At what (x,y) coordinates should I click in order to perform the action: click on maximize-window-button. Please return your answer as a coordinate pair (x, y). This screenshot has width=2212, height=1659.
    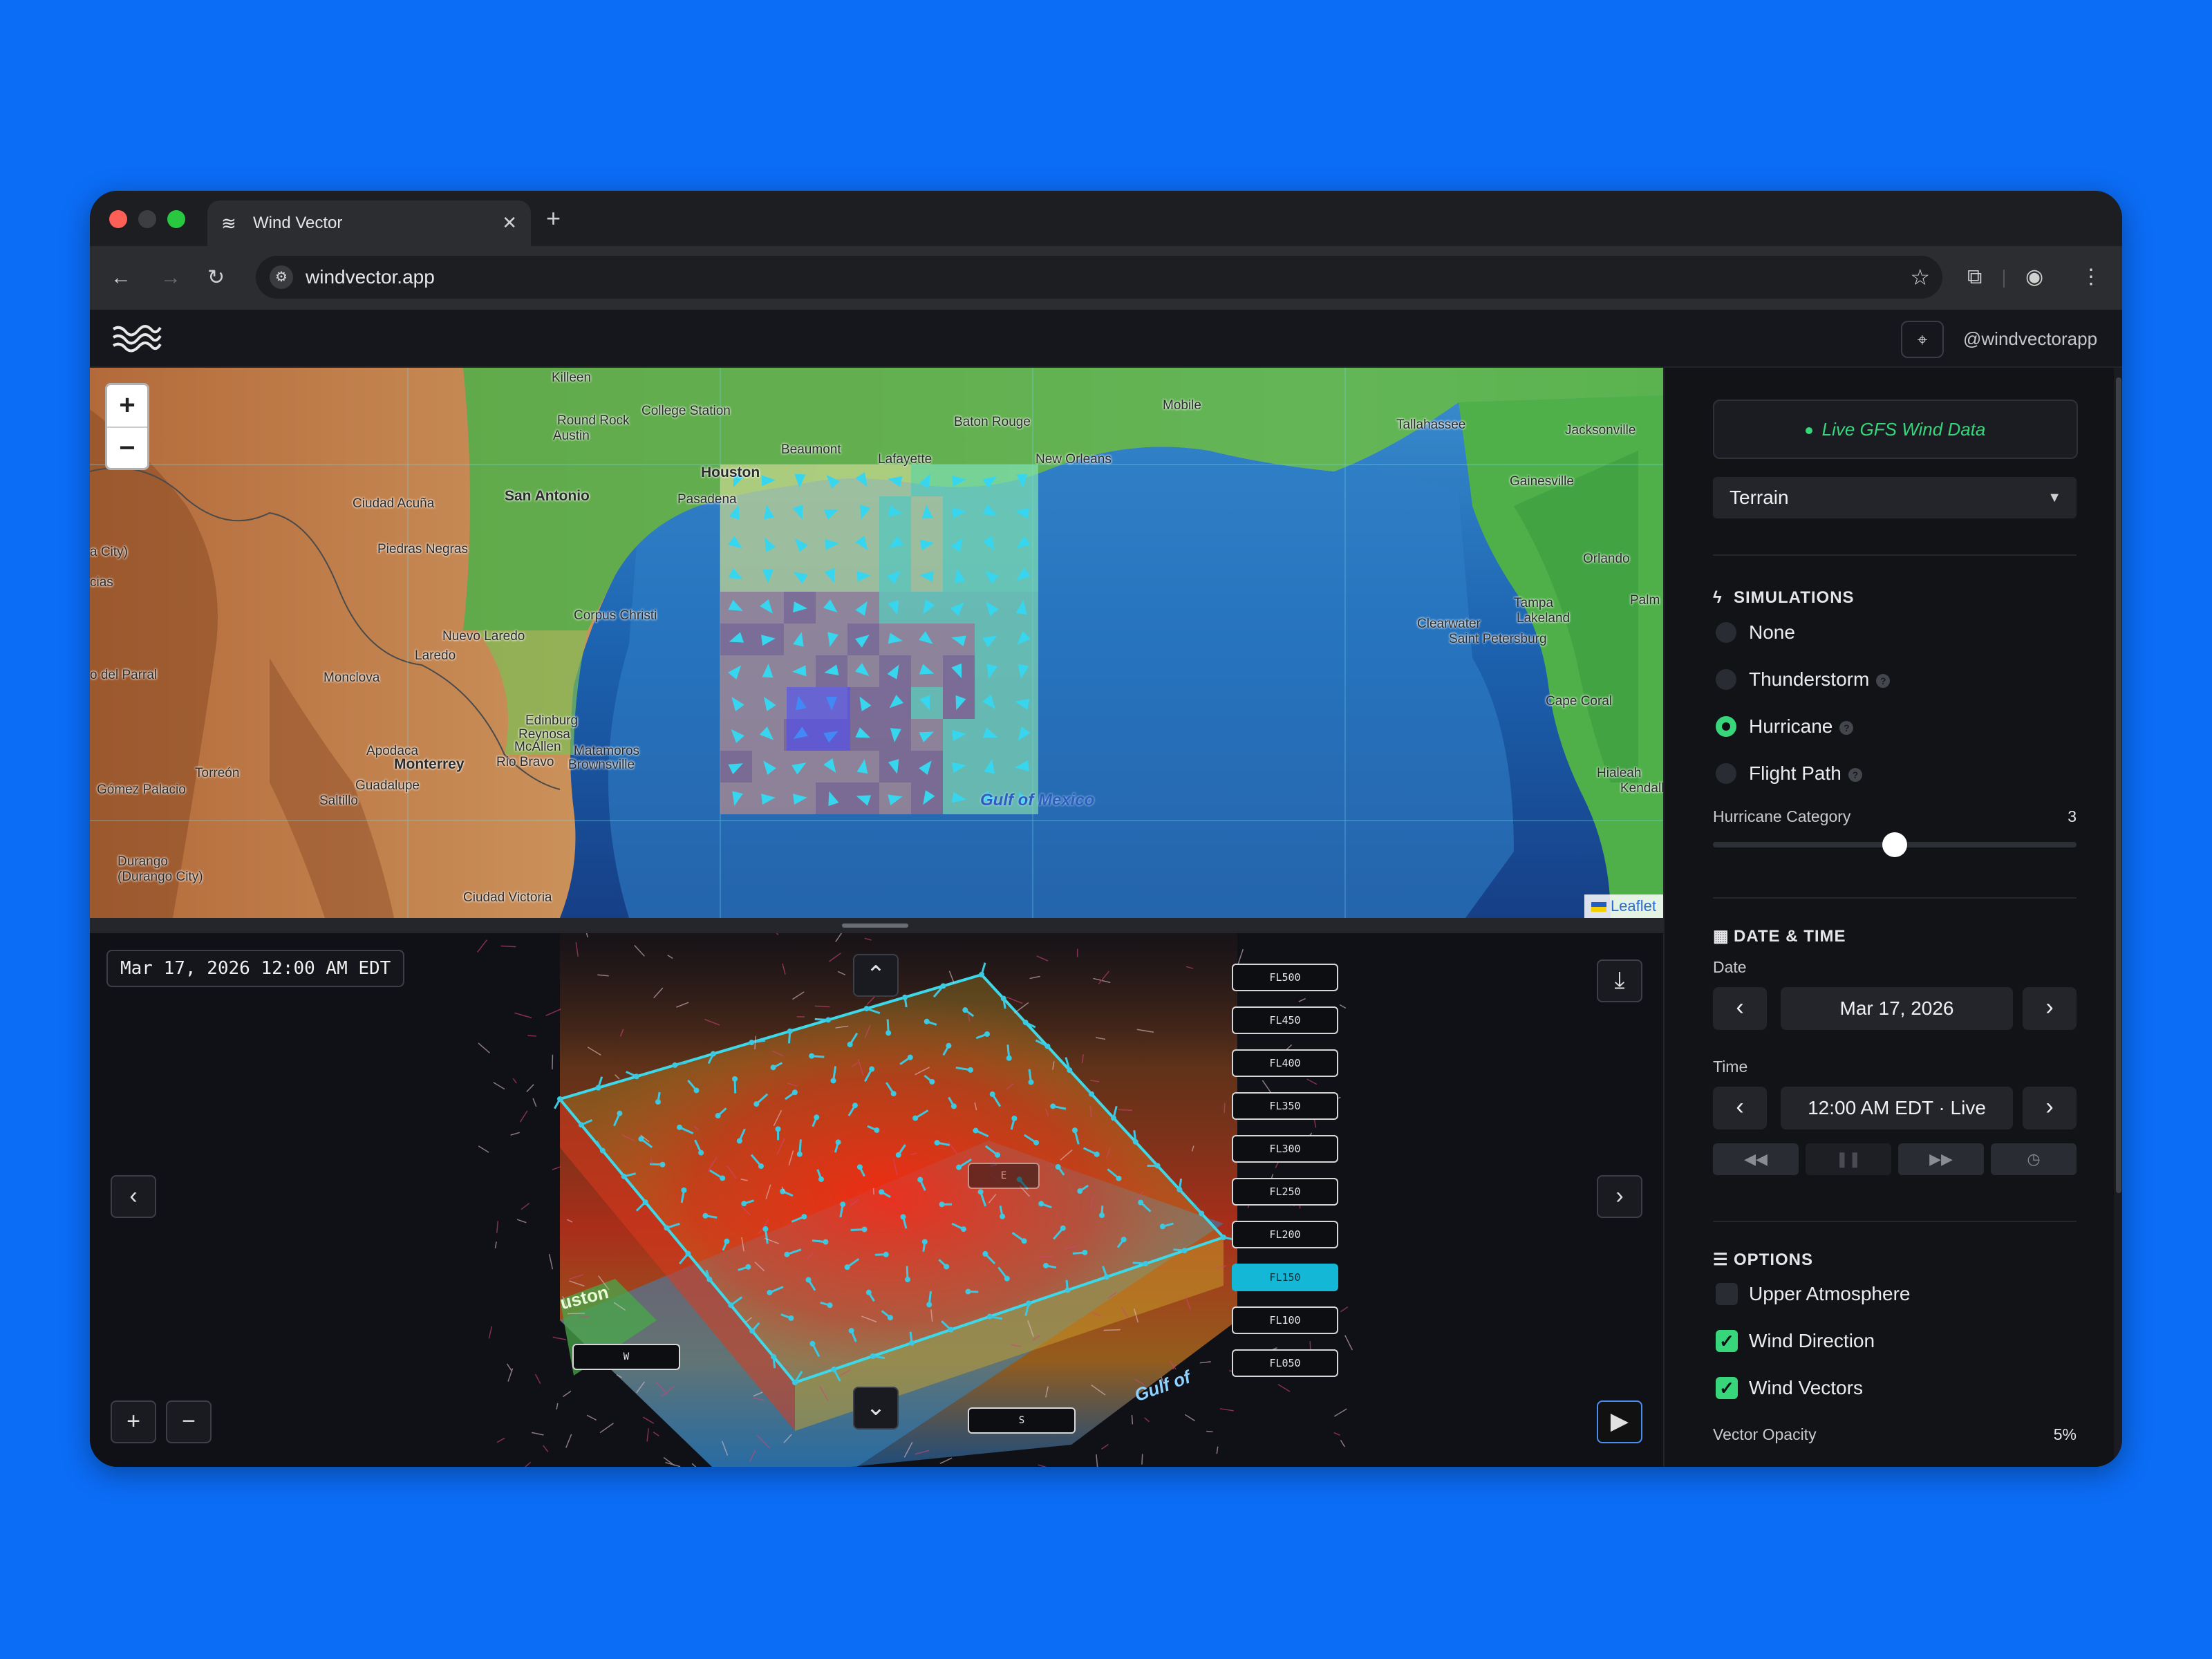
    Looking at the image, I should click on (176, 219).